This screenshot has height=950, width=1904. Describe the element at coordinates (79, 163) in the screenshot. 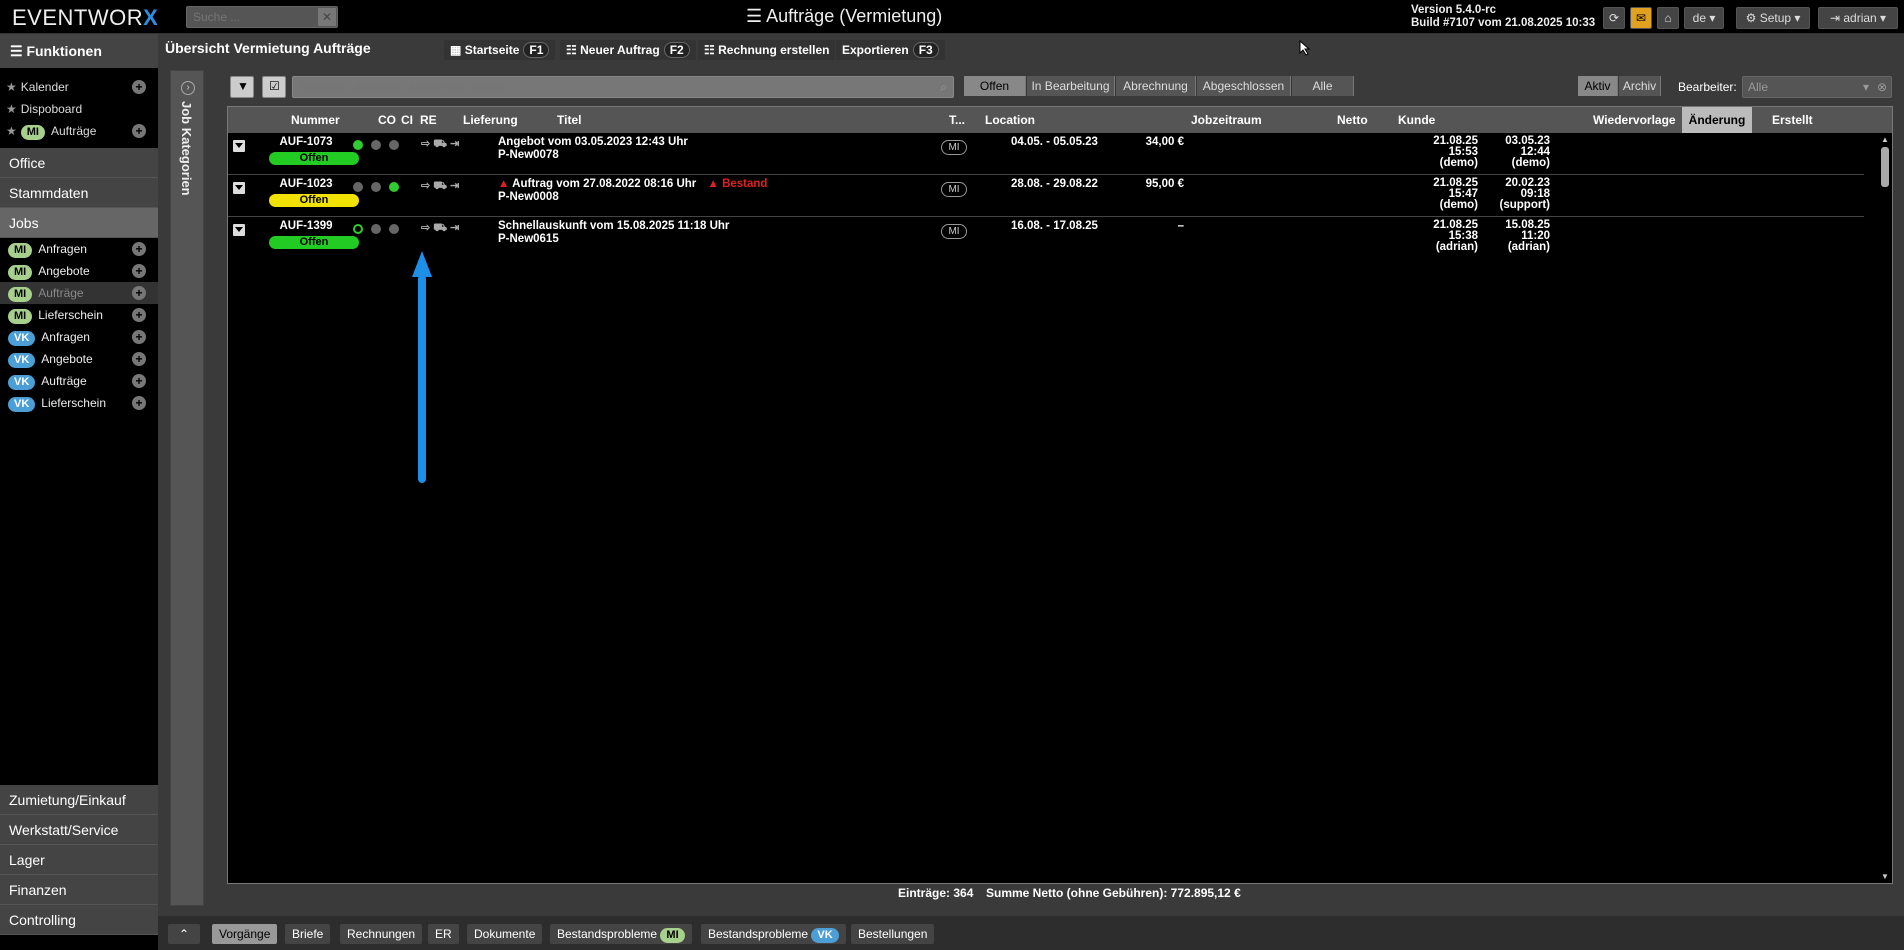

I see `sidebar-section-office: Office` at that location.